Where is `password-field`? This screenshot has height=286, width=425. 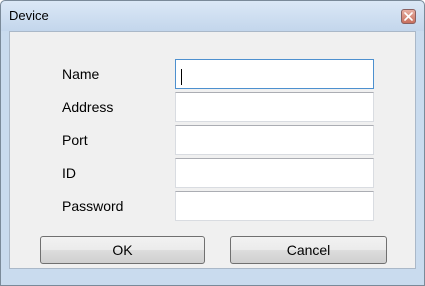
password-field is located at coordinates (274, 206).